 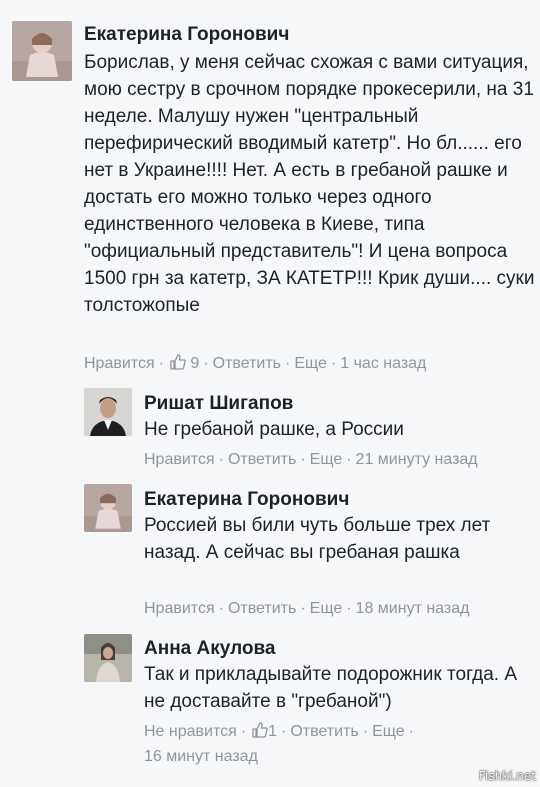 I want to click on timestamp: 1 час назад, so click(x=383, y=363).